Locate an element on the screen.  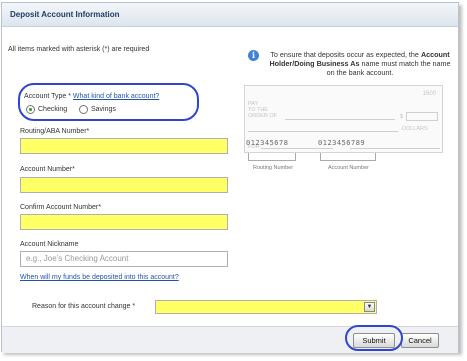
account-caption: Account Number is located at coordinates (348, 168).